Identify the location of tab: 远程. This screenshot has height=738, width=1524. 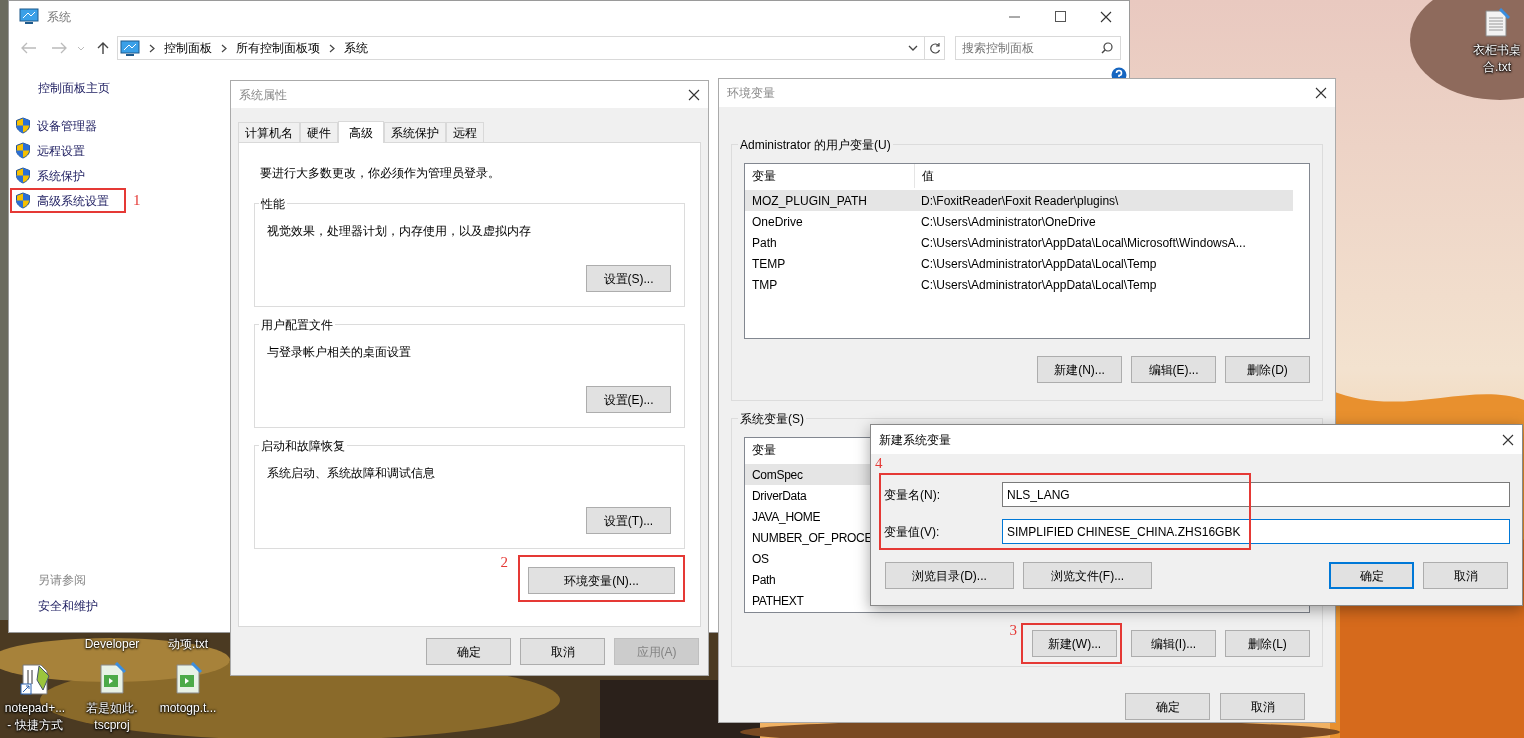
(465, 132).